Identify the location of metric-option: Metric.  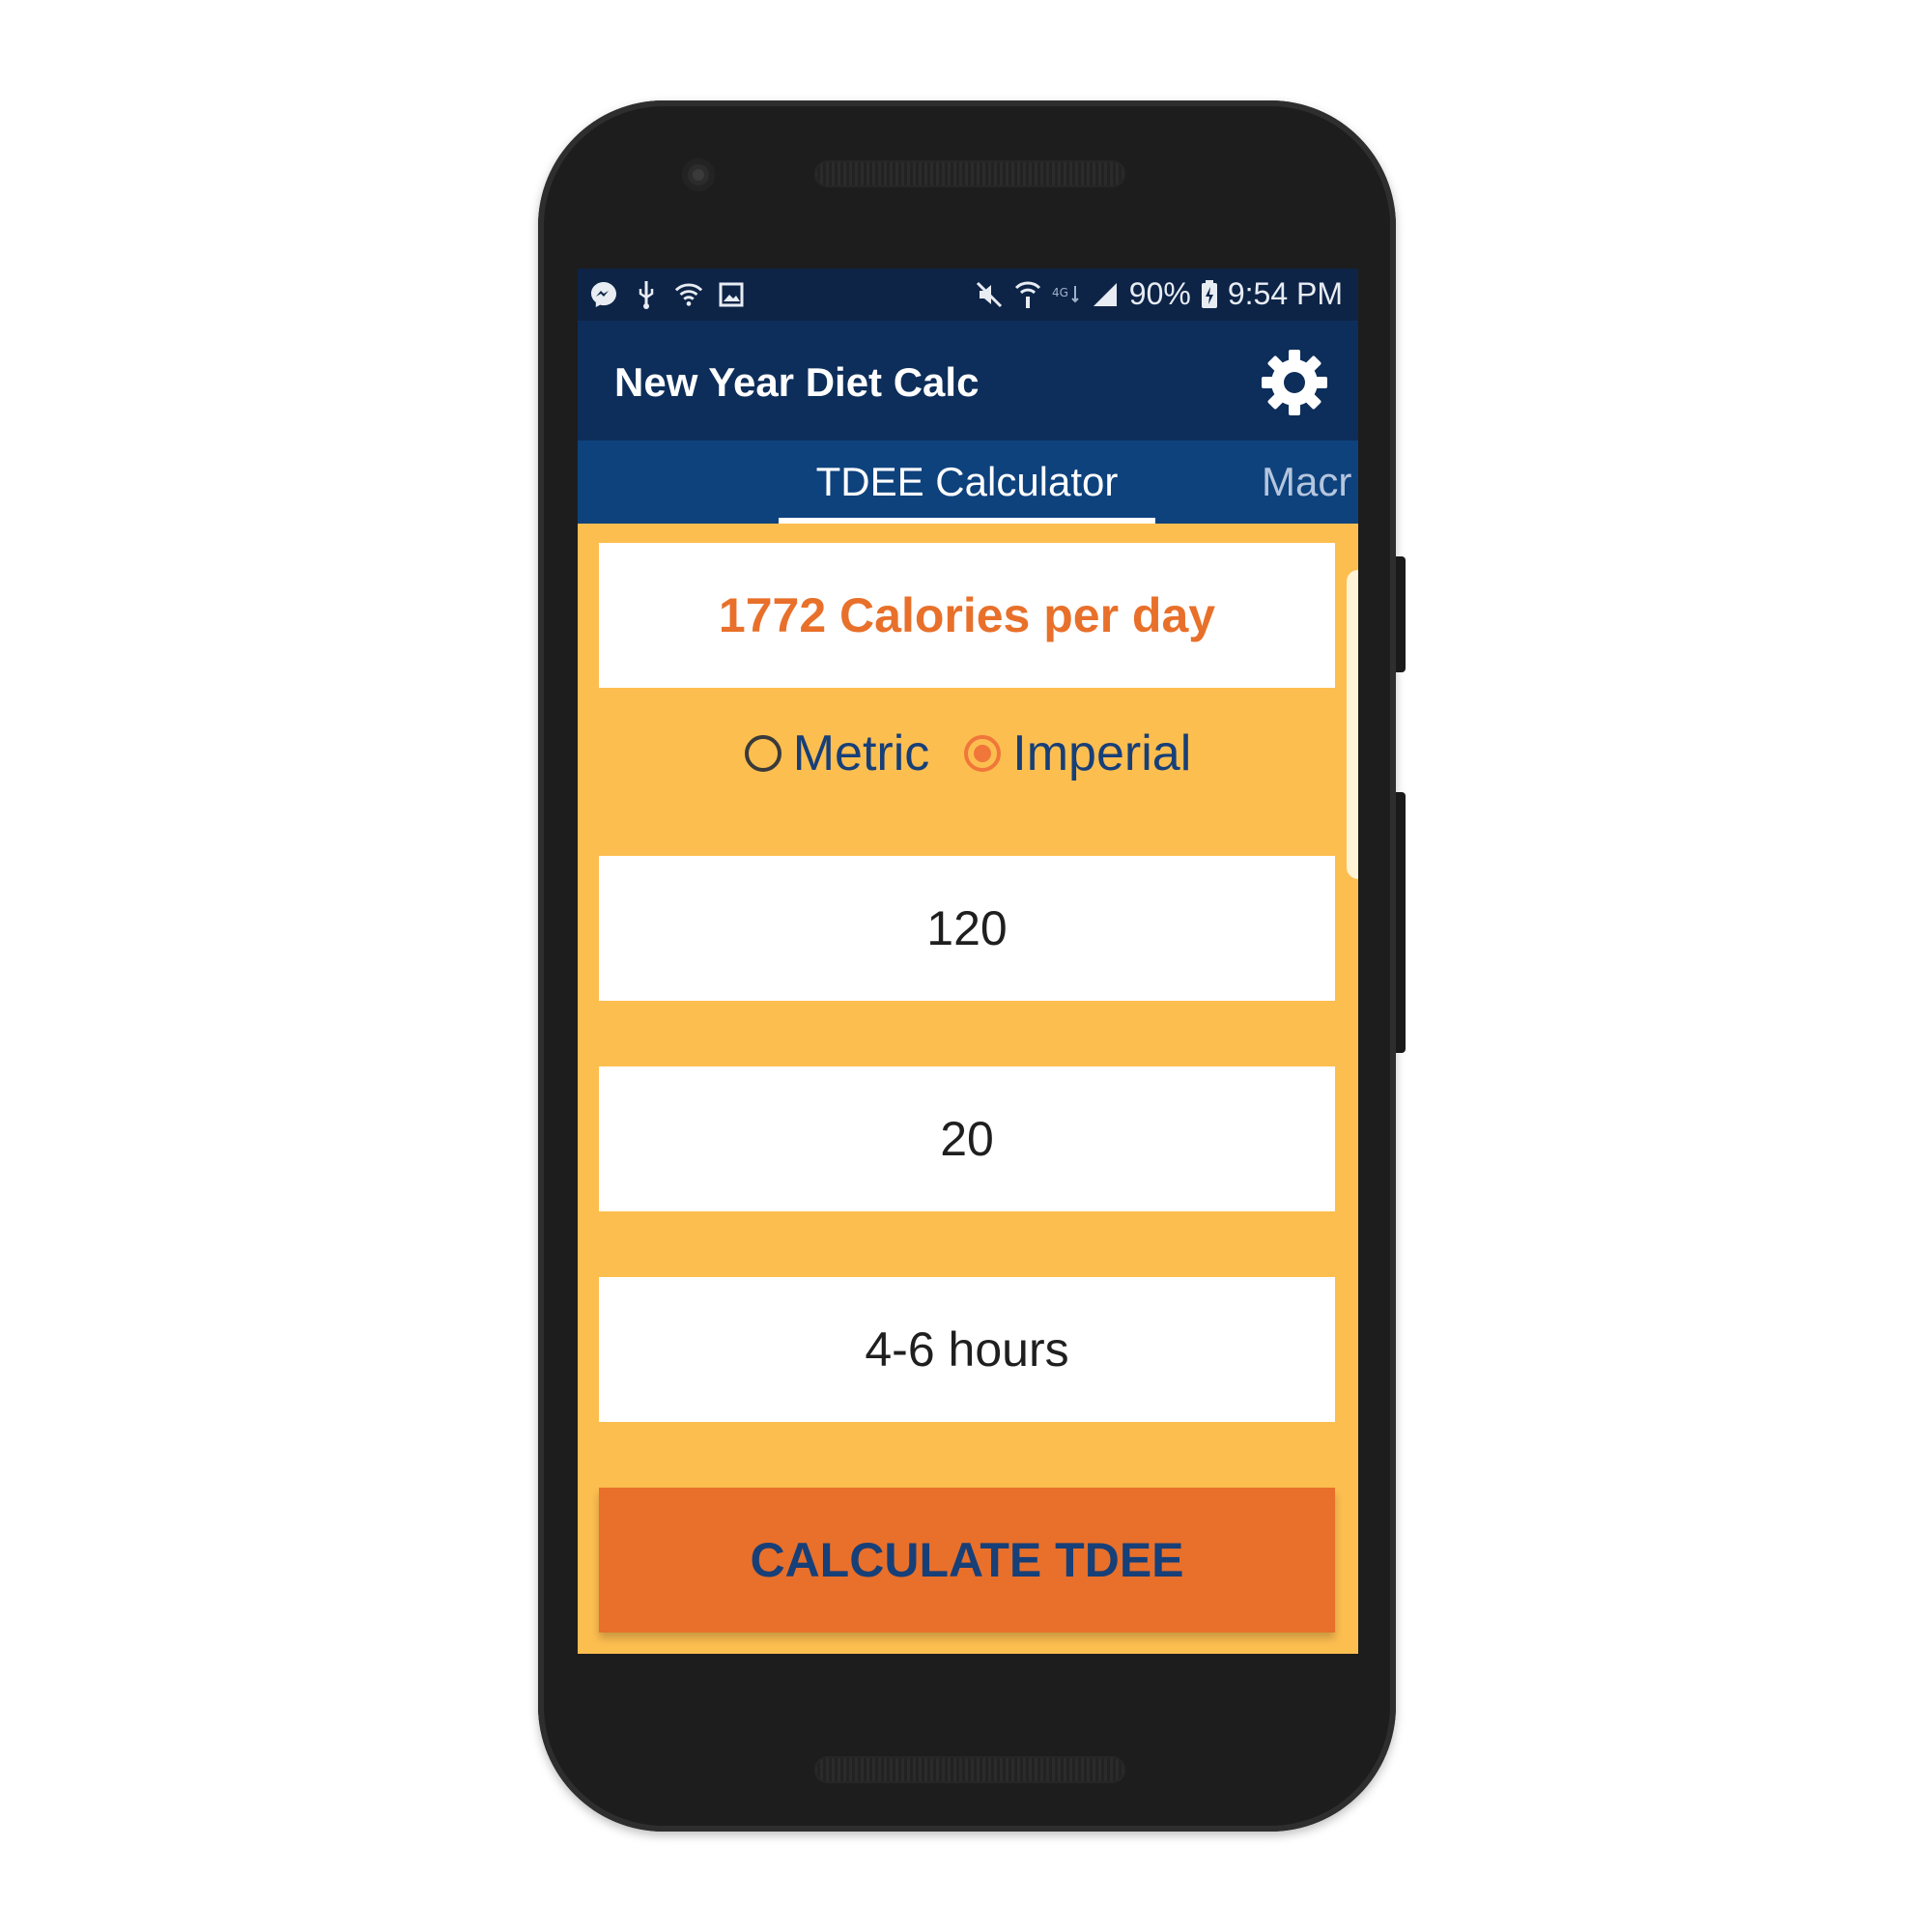
(837, 753).